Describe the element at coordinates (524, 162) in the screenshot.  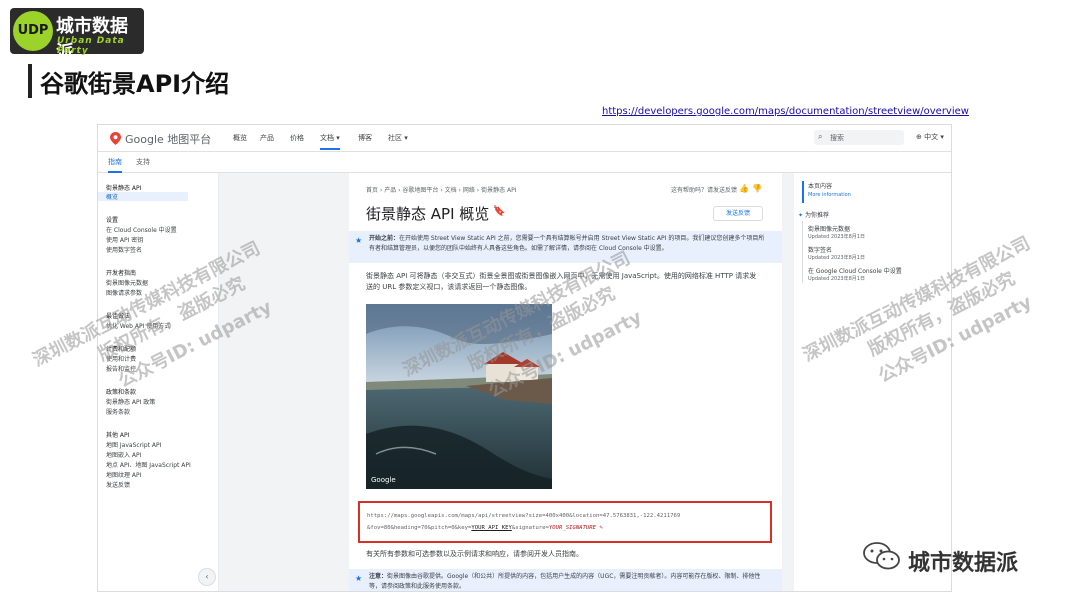
I see `sub-tabs: 指南 支持` at that location.